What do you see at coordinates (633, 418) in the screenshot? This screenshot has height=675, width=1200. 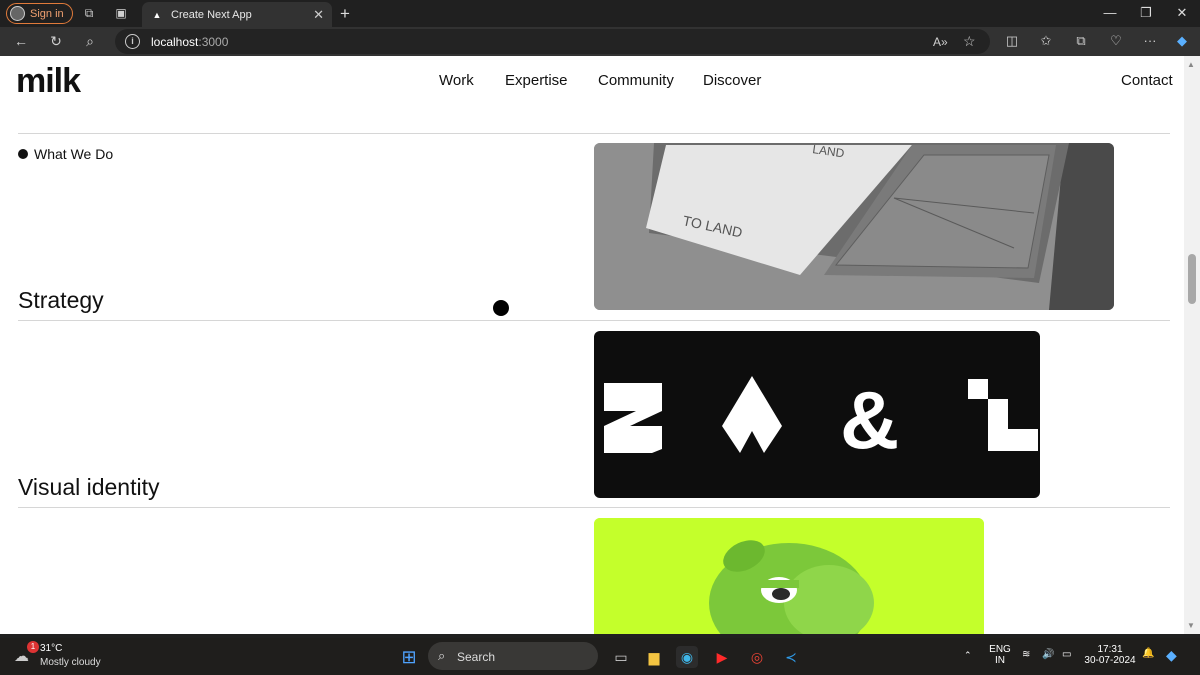 I see `glyph-s-icon` at bounding box center [633, 418].